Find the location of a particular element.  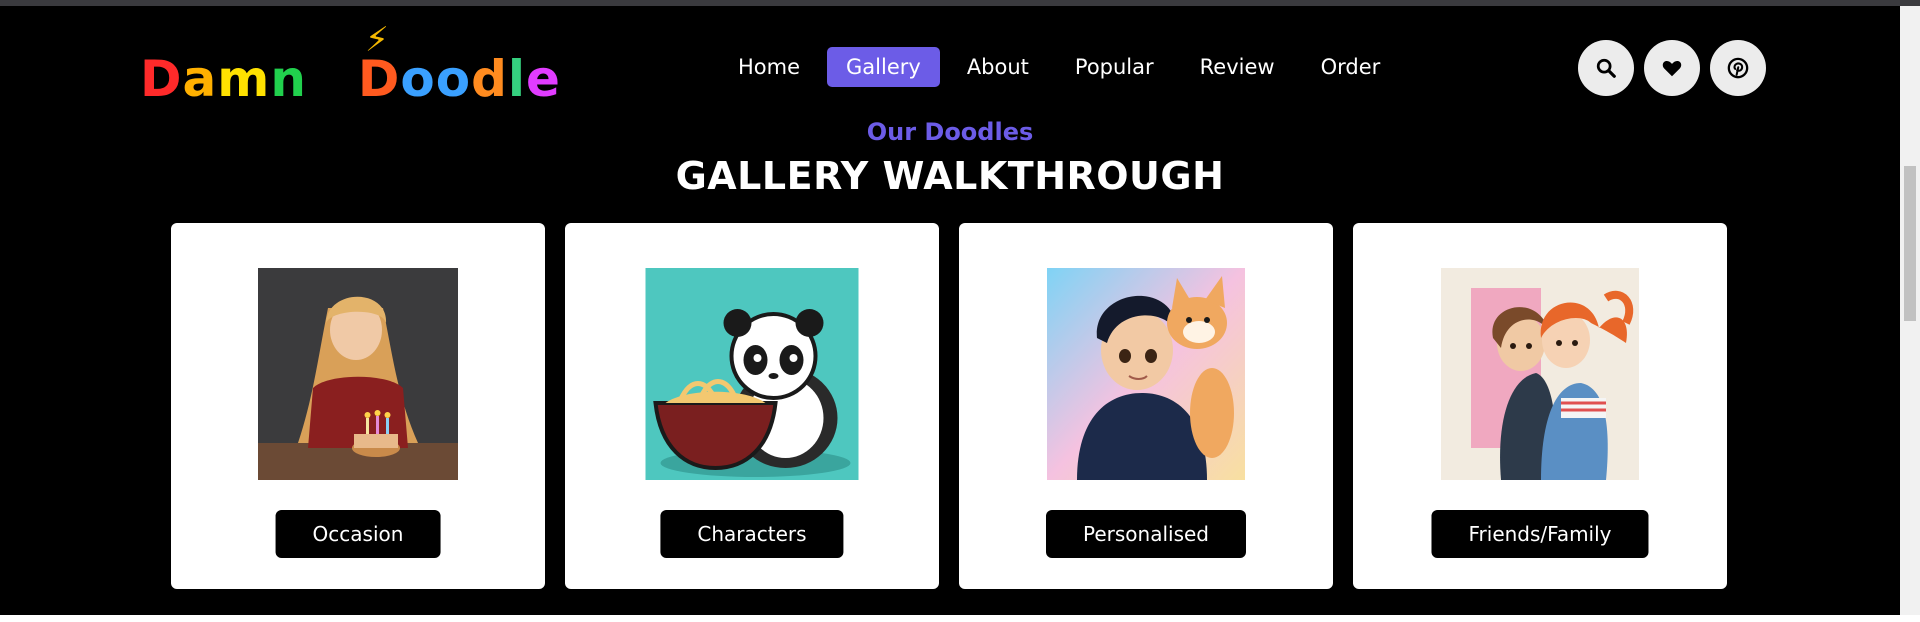

heart-icon is located at coordinates (1672, 68).